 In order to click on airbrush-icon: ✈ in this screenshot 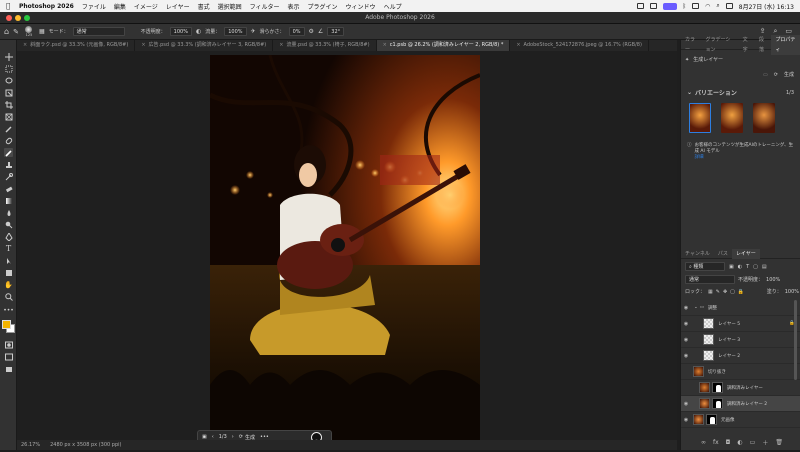, I will do `click(253, 31)`.